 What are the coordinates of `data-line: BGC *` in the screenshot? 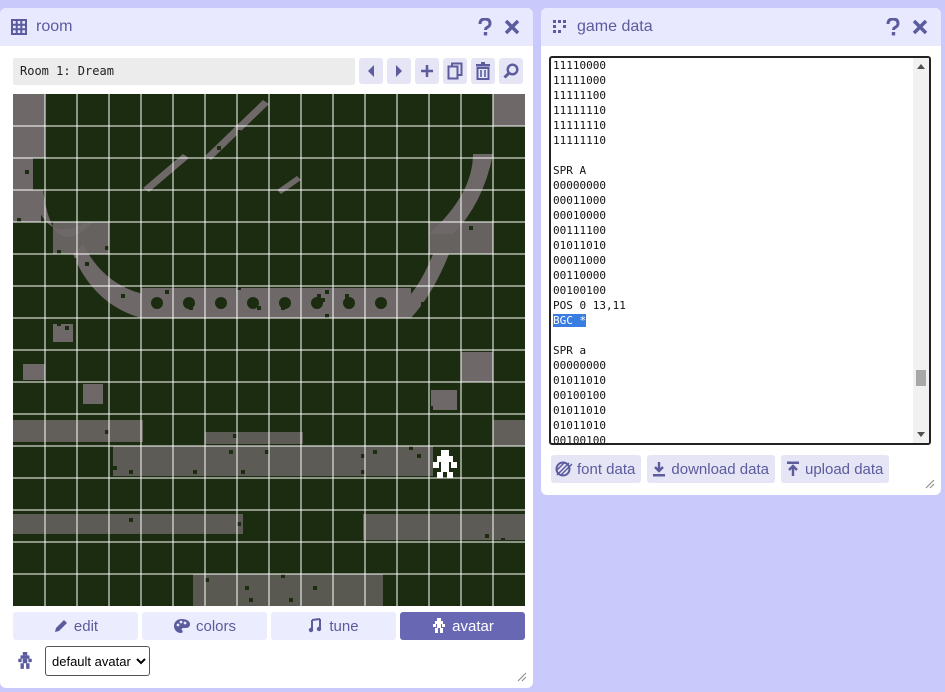 It's located at (733, 320).